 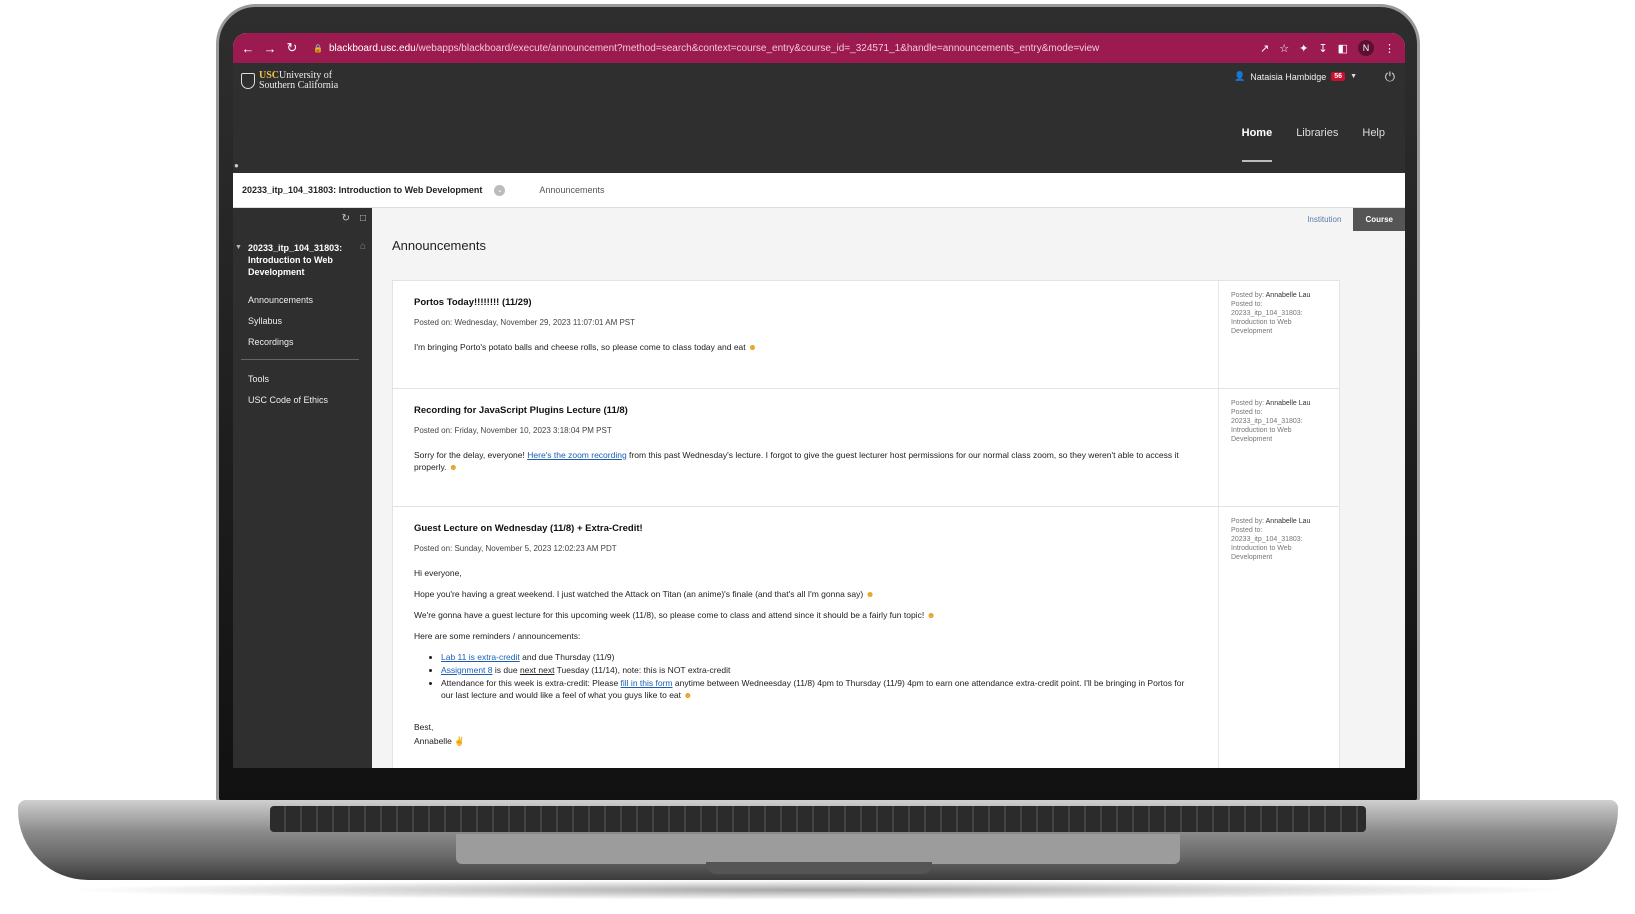 What do you see at coordinates (1303, 48) in the screenshot?
I see `puzzle-icon: ✦` at bounding box center [1303, 48].